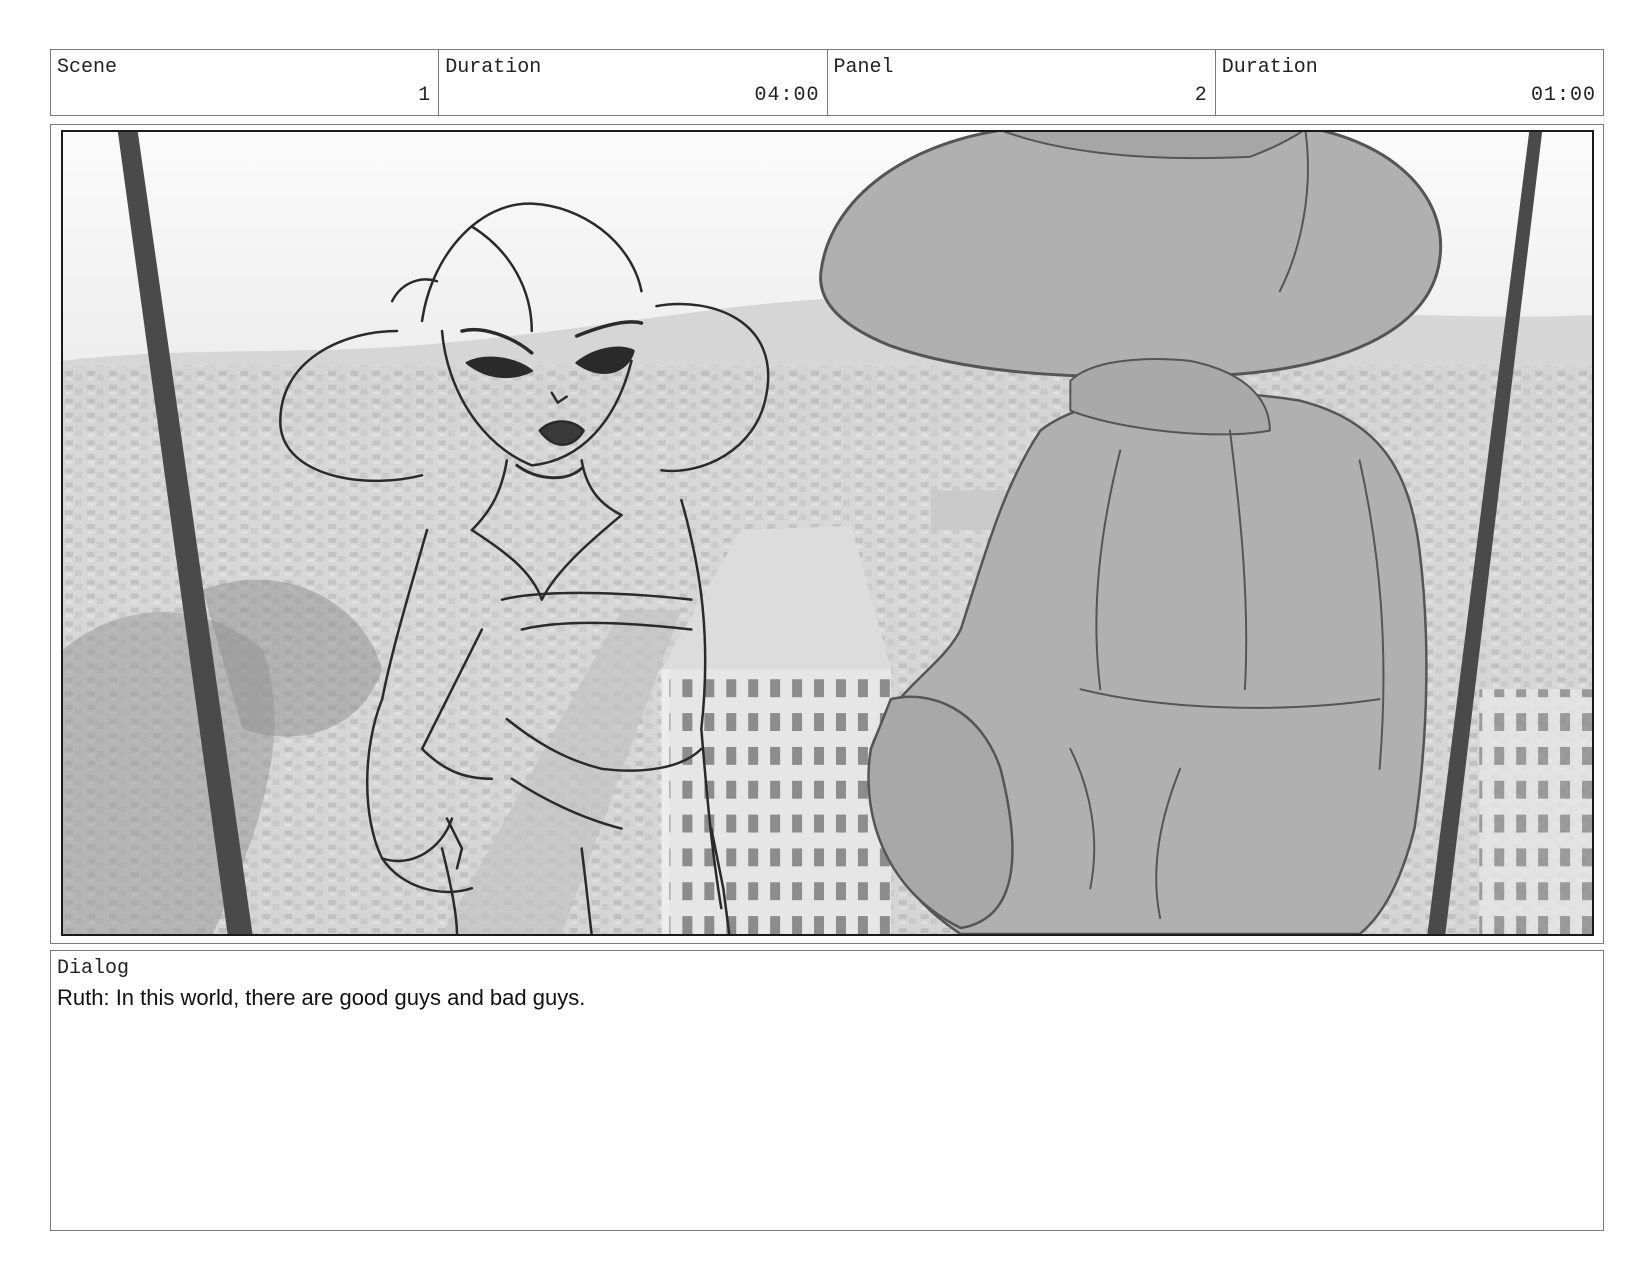 Image resolution: width=1650 pixels, height=1275 pixels. Describe the element at coordinates (93, 968) in the screenshot. I see `dialog-label: Dialog` at that location.